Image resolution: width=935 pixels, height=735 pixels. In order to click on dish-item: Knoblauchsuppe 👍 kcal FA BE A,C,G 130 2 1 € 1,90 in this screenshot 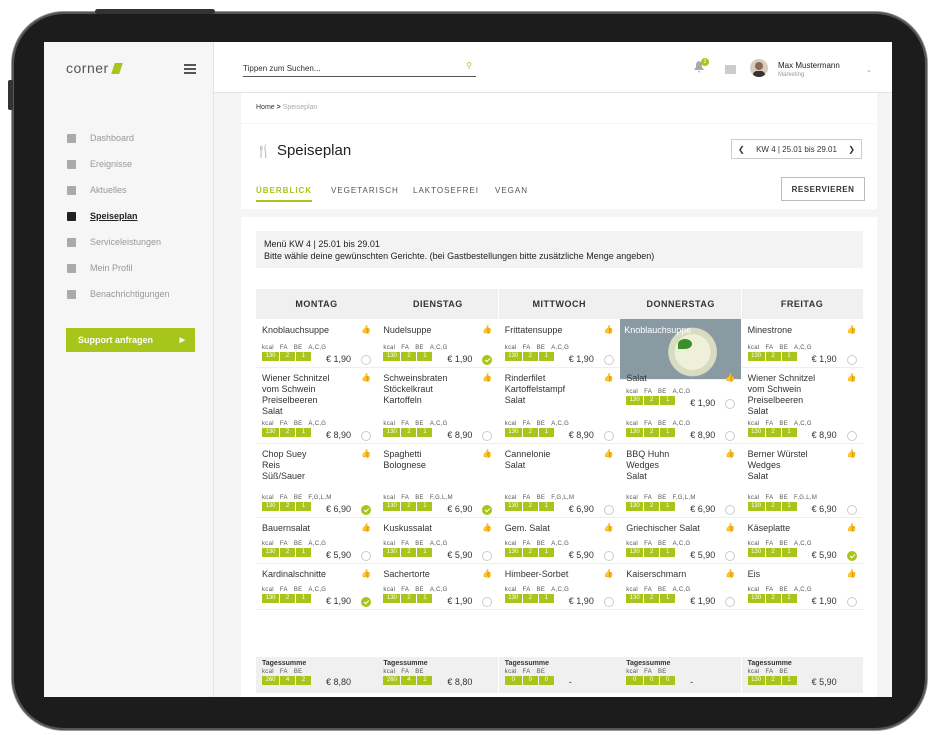, I will do `click(316, 343)`.